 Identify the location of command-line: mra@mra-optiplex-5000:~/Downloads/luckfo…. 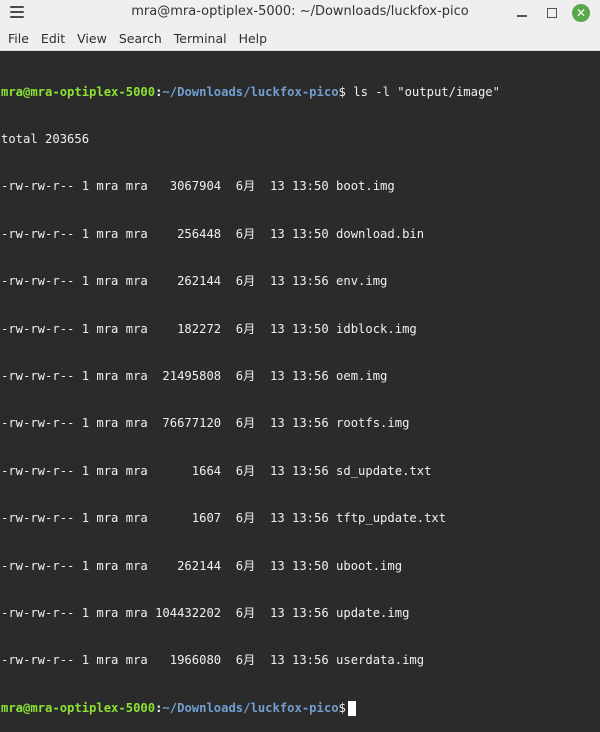
(300, 93).